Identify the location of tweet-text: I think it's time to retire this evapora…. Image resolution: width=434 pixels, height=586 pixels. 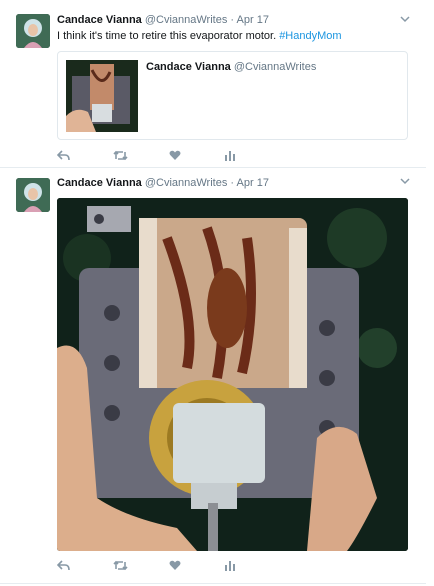
(199, 36).